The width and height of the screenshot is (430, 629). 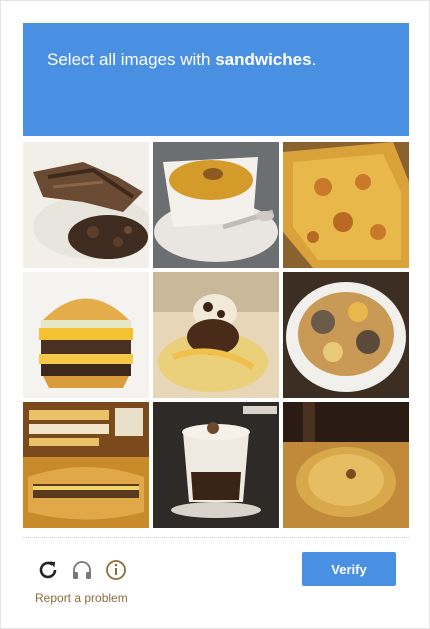 I want to click on info-icon, so click(x=116, y=570).